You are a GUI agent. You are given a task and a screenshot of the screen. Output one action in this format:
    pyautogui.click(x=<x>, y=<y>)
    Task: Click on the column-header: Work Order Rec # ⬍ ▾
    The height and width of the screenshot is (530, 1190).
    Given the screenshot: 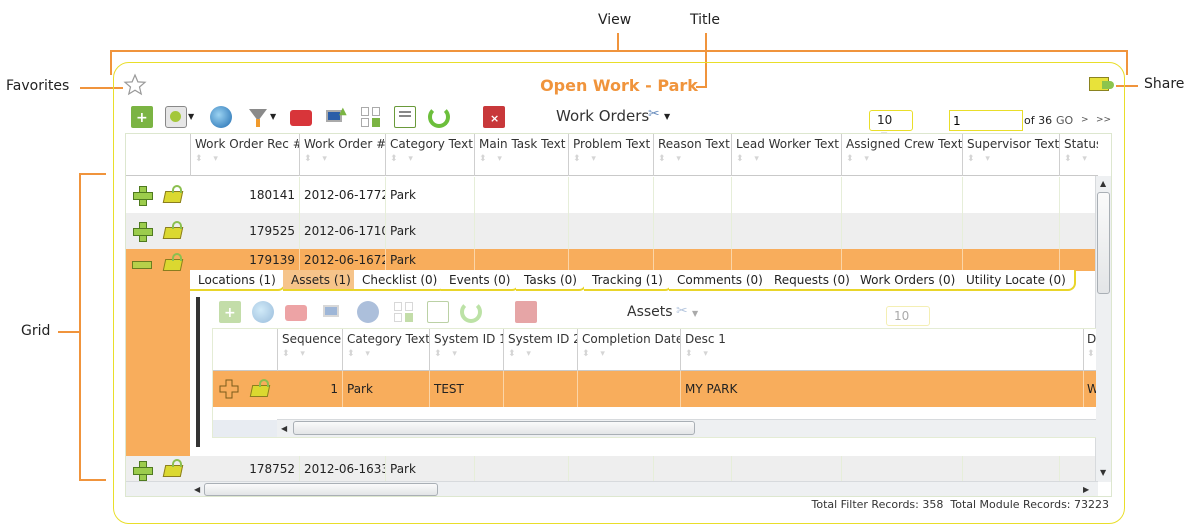 What is the action you would take?
    pyautogui.click(x=244, y=155)
    